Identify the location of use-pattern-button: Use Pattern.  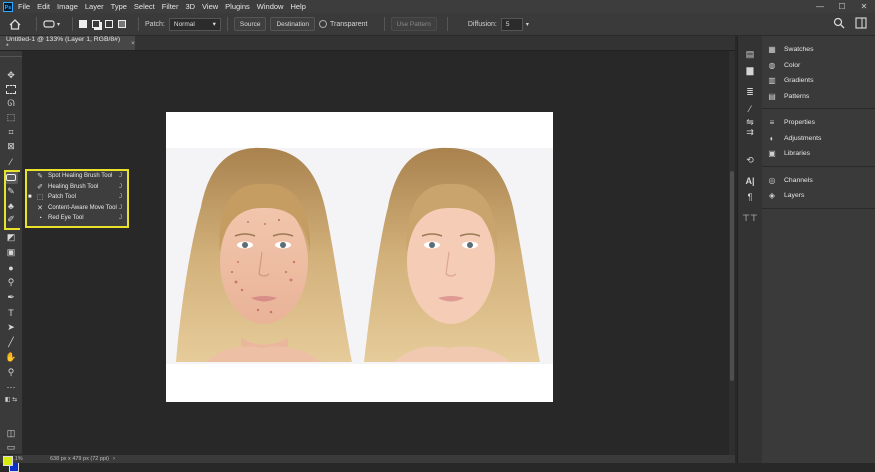
(413, 24).